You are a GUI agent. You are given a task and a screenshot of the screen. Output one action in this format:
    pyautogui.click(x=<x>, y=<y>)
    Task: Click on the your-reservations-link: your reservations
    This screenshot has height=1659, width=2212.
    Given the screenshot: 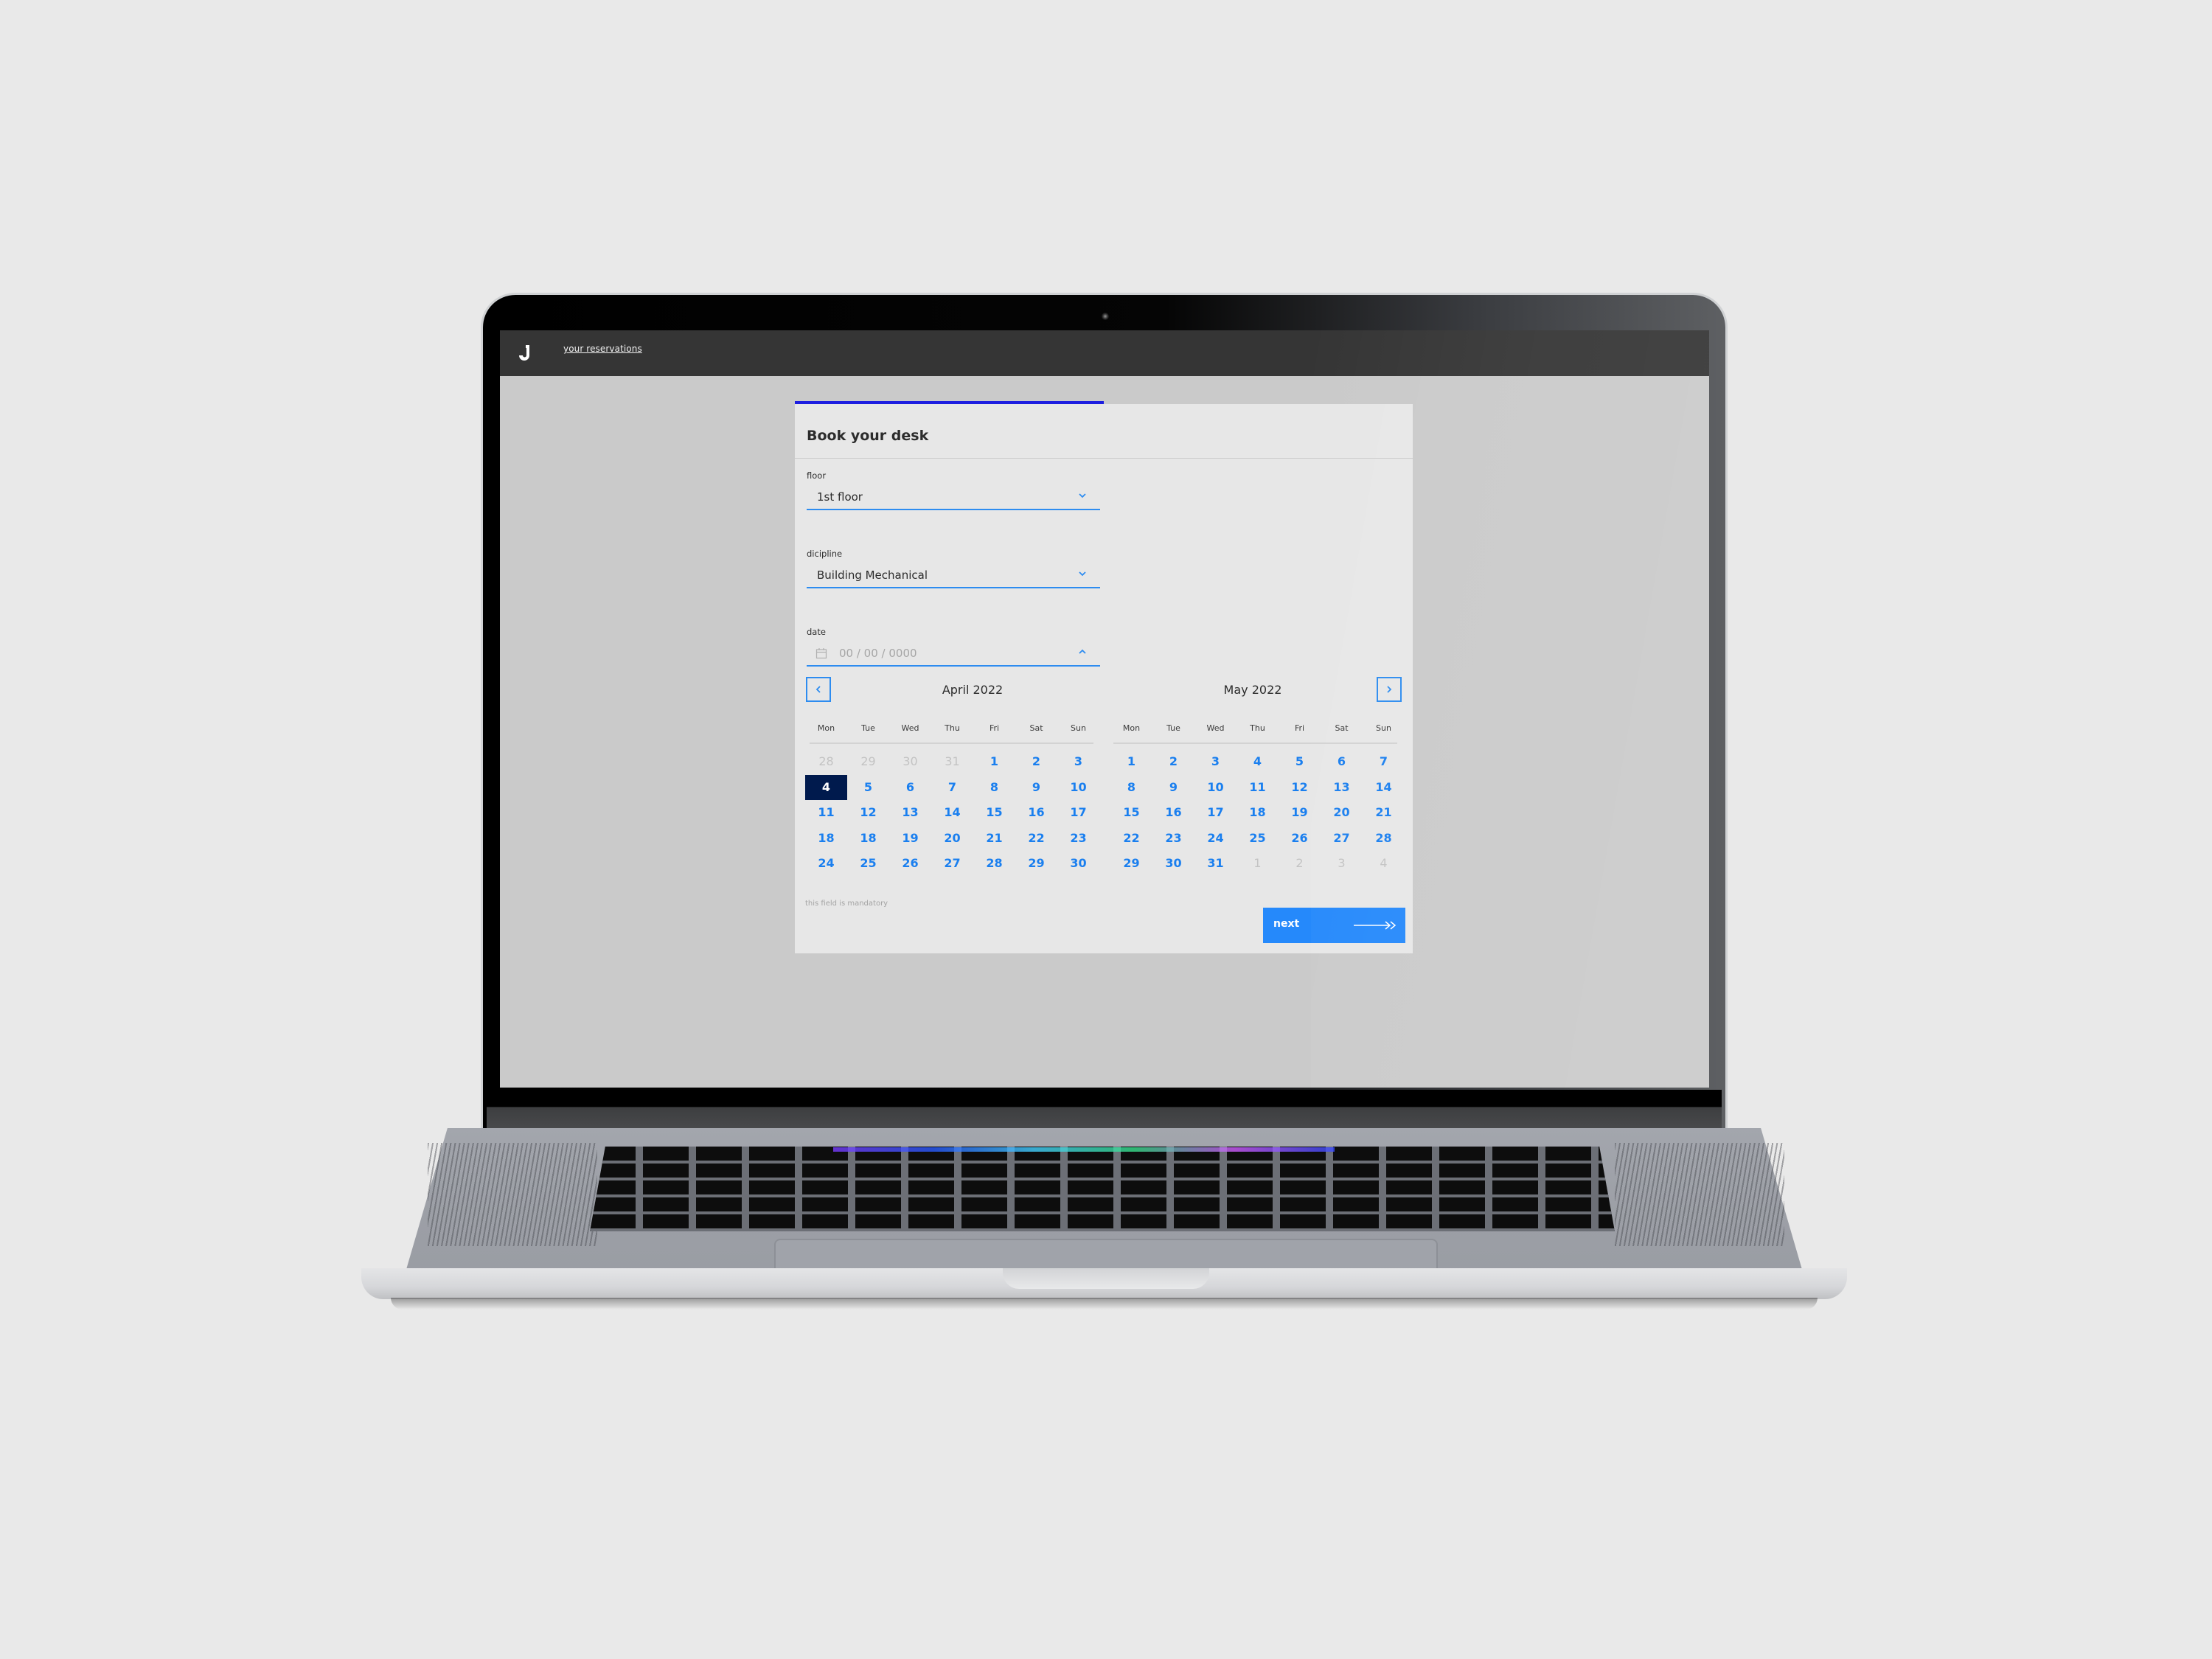 What is the action you would take?
    pyautogui.click(x=602, y=349)
    